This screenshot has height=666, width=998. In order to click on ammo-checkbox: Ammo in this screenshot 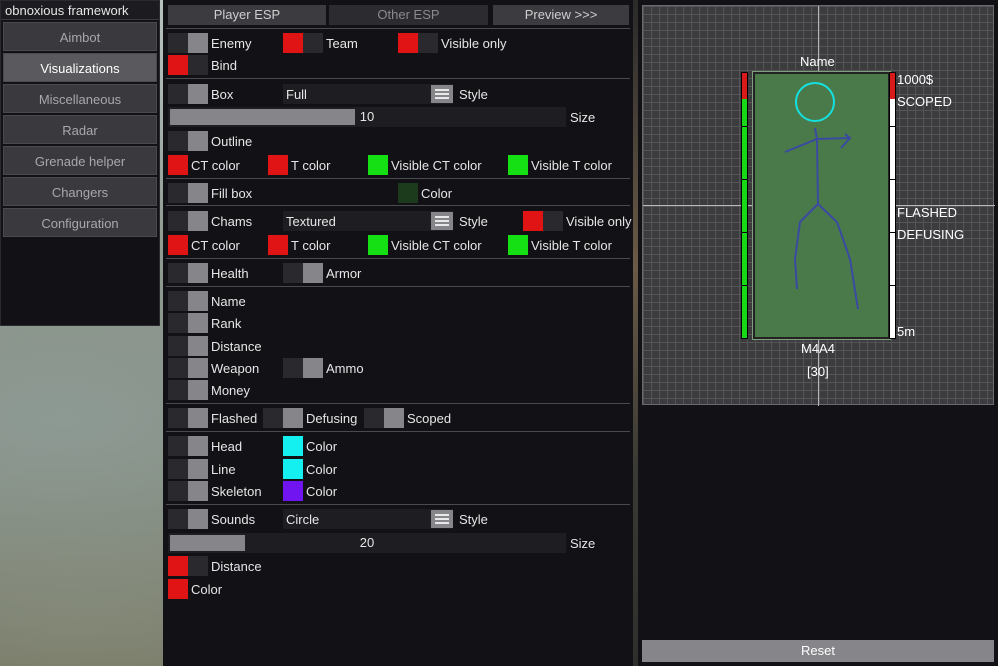, I will do `click(323, 368)`.